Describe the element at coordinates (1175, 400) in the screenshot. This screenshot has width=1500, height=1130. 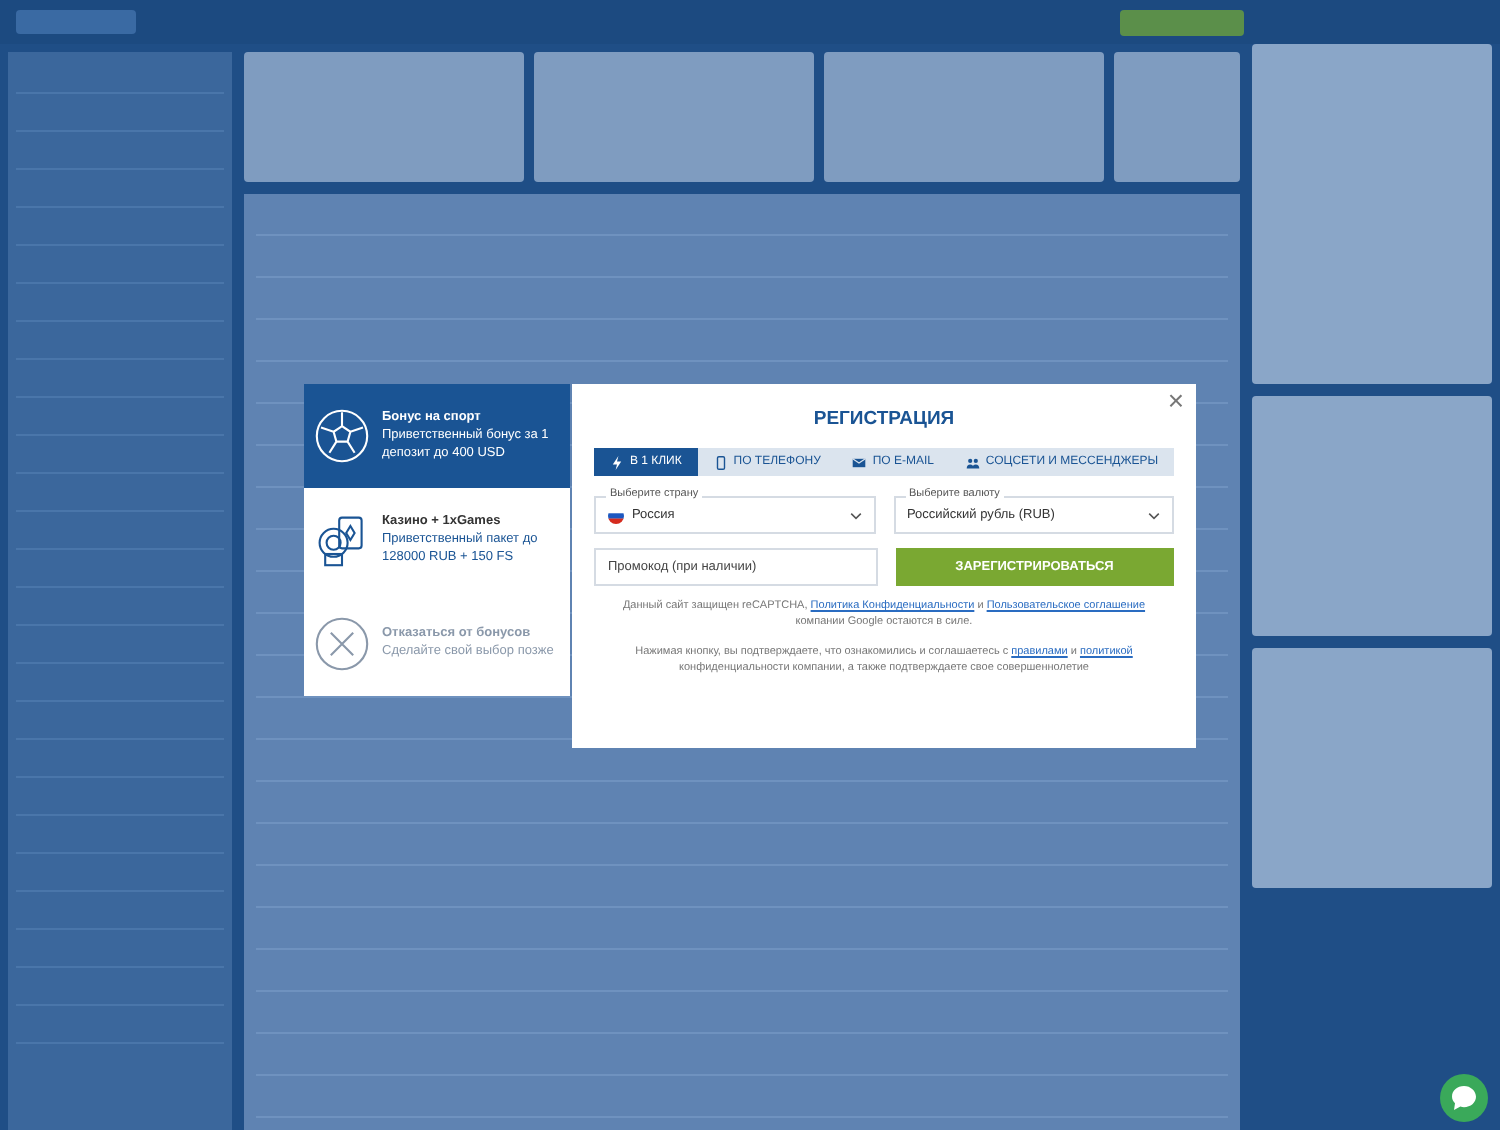
I see `close-button: ×` at that location.